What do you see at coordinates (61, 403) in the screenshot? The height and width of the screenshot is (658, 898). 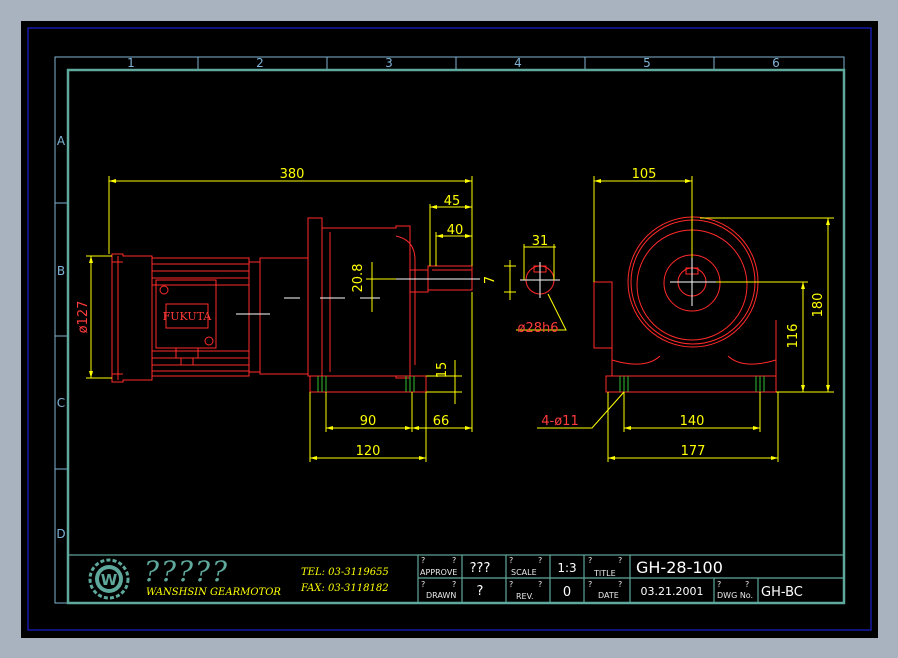 I see `grid-row-c: C` at bounding box center [61, 403].